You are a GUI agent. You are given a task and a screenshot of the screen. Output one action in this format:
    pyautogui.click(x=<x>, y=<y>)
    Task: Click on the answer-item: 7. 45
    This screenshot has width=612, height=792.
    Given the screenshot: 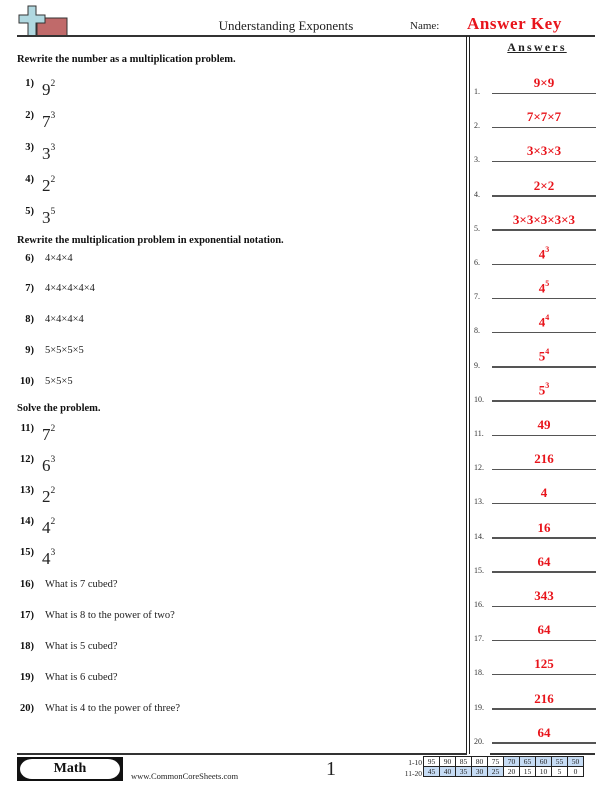 What is the action you would take?
    pyautogui.click(x=536, y=286)
    